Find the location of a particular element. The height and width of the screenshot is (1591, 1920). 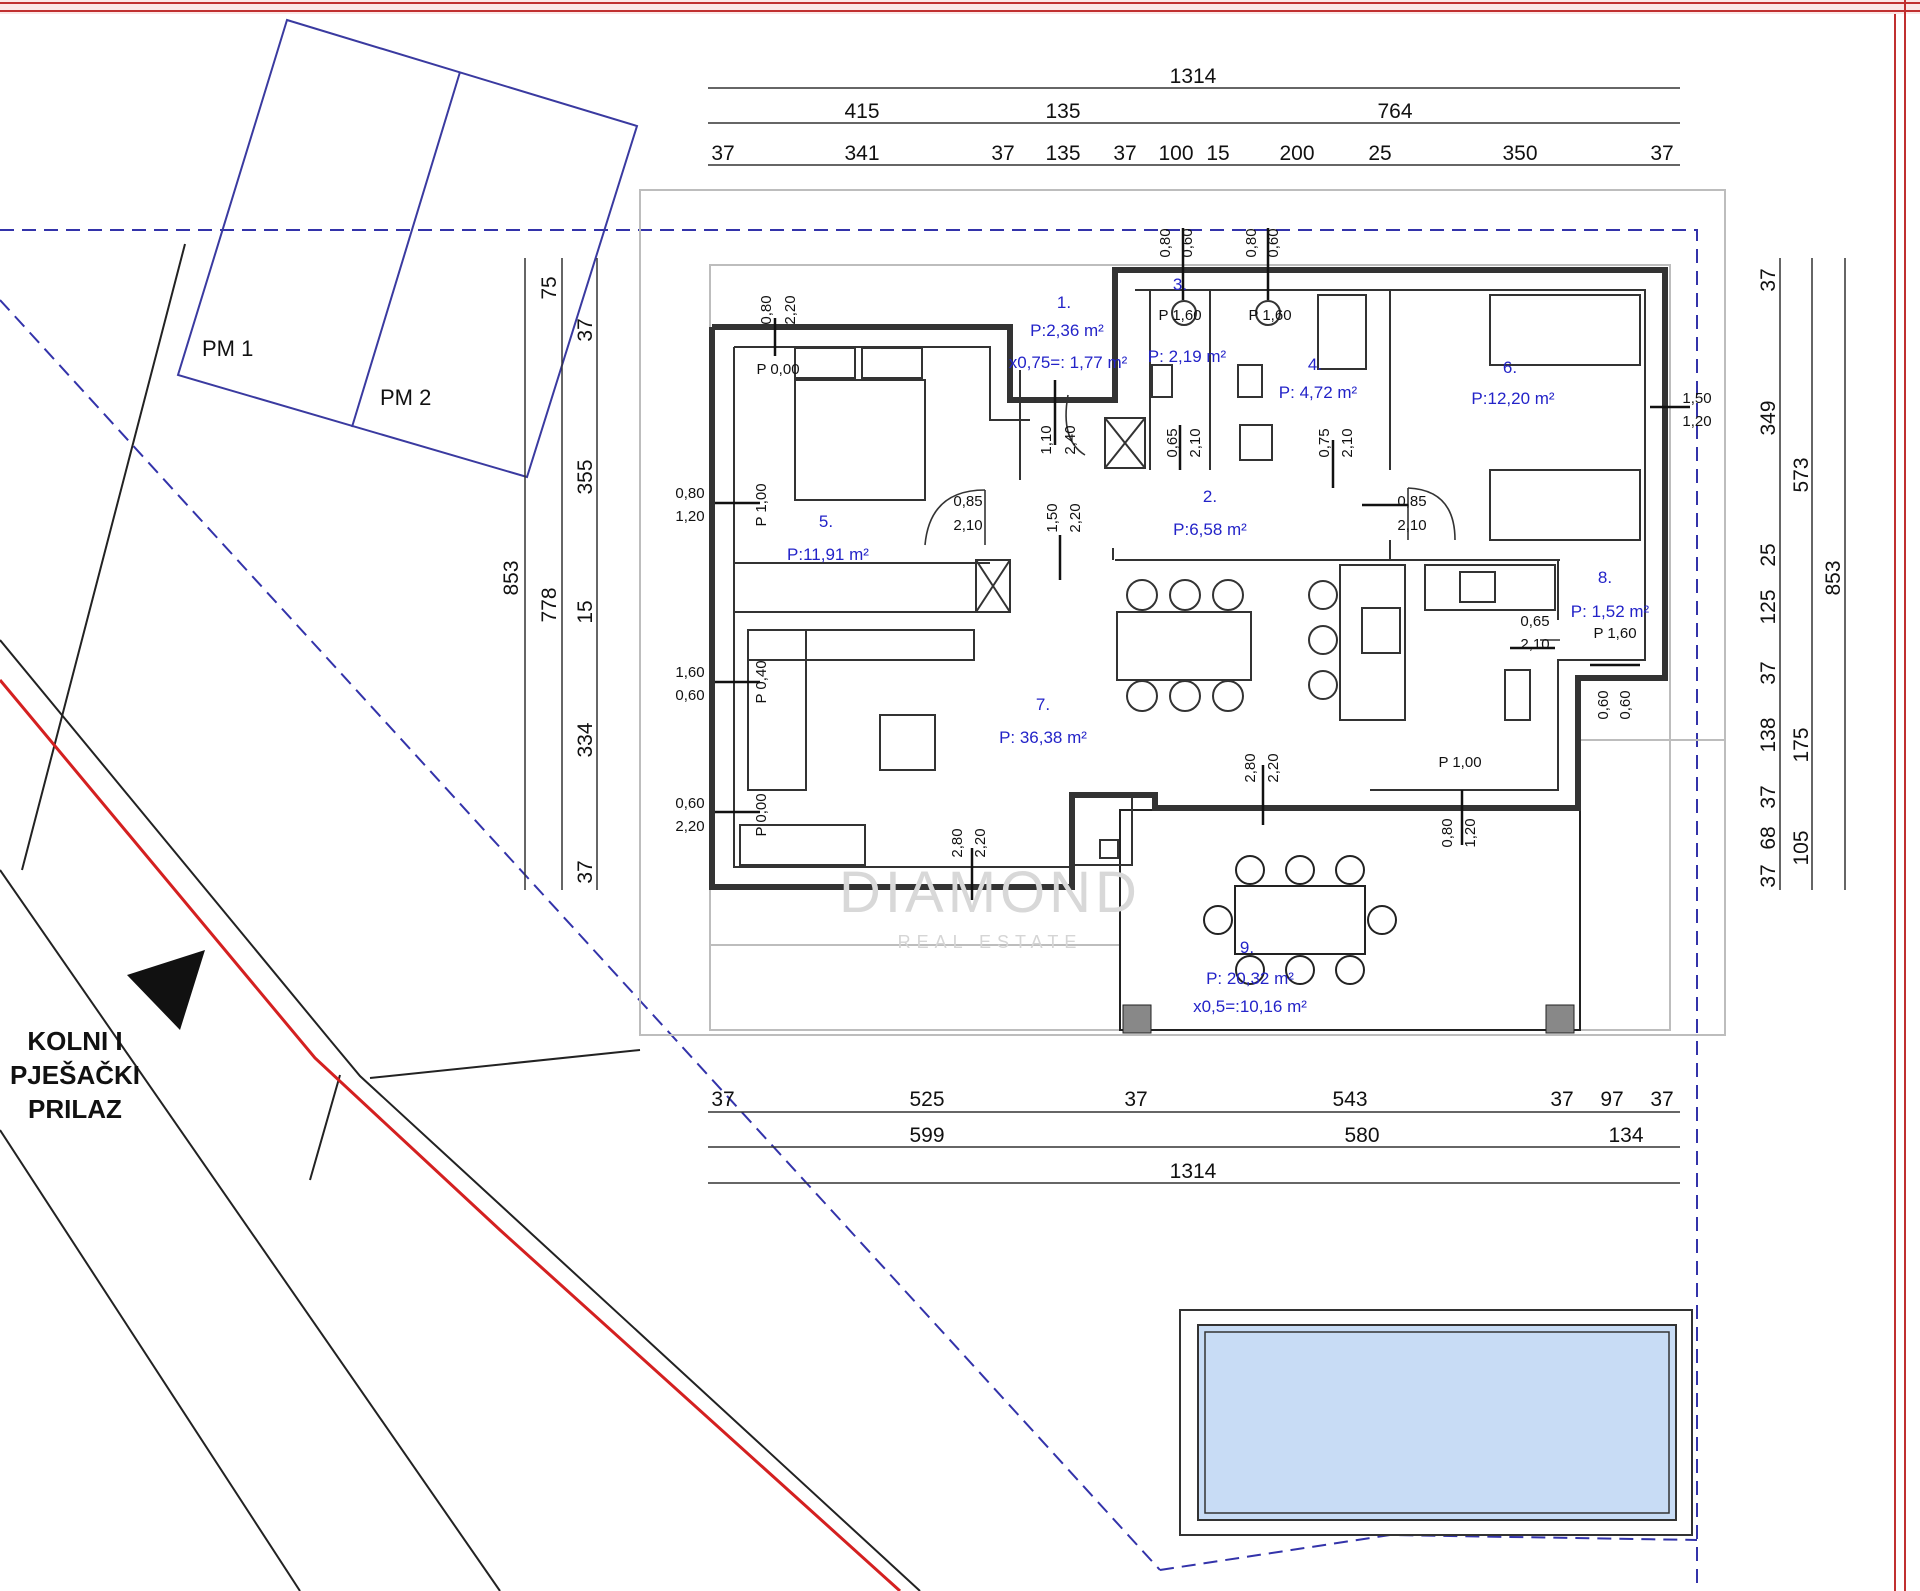

room-9-area: P: 20,32 m² is located at coordinates (1250, 978).